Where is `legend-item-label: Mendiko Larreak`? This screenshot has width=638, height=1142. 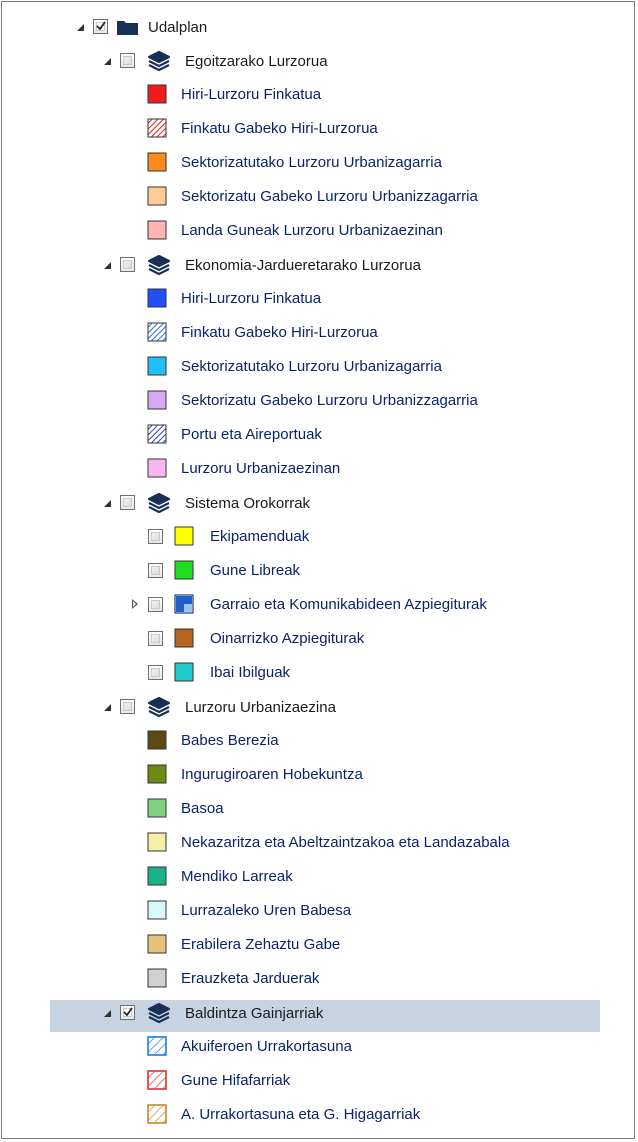
legend-item-label: Mendiko Larreak is located at coordinates (237, 876).